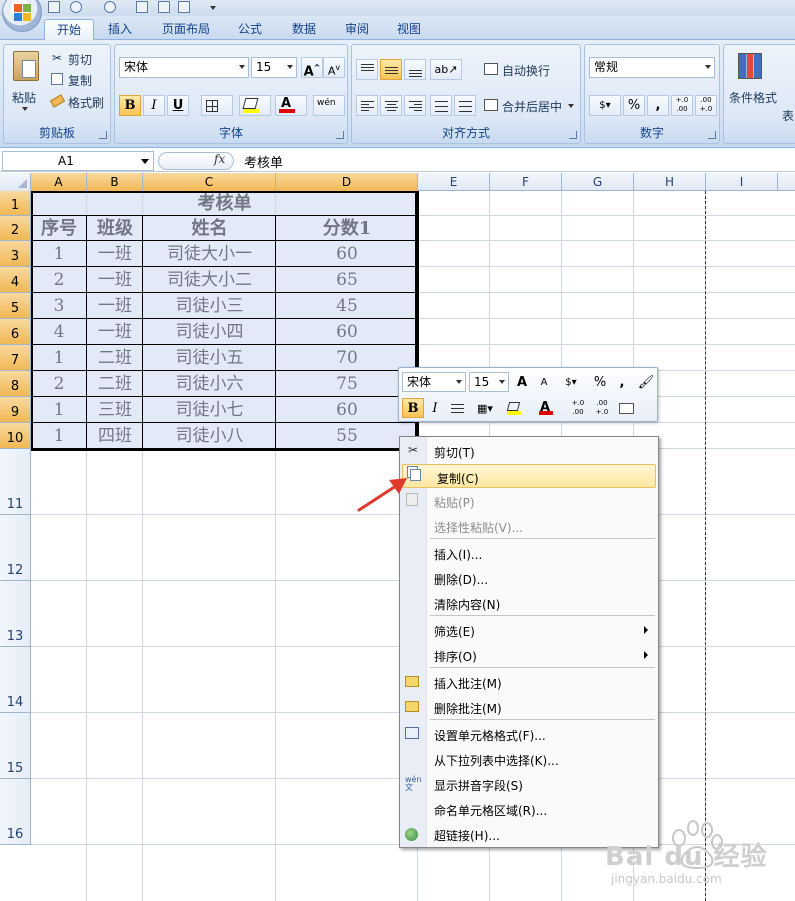 Image resolution: width=795 pixels, height=901 pixels. Describe the element at coordinates (415, 105) in the screenshot. I see `align-right-button` at that location.